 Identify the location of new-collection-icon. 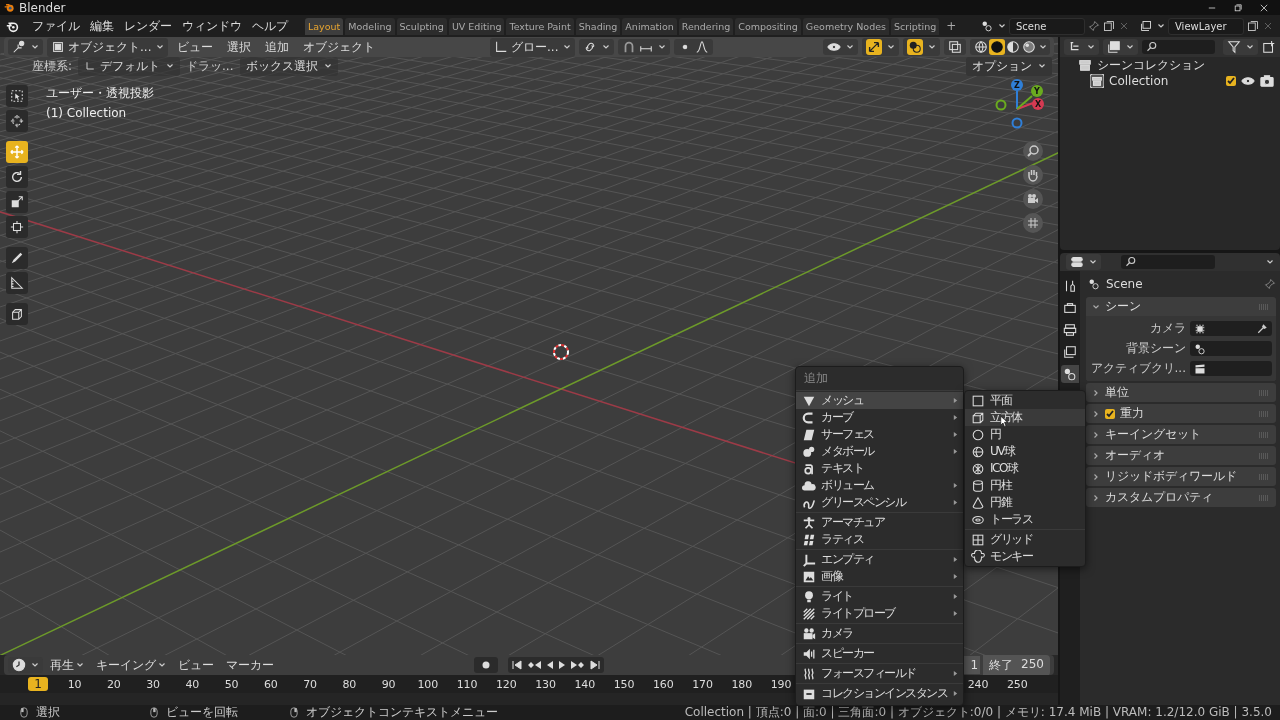
(1269, 47).